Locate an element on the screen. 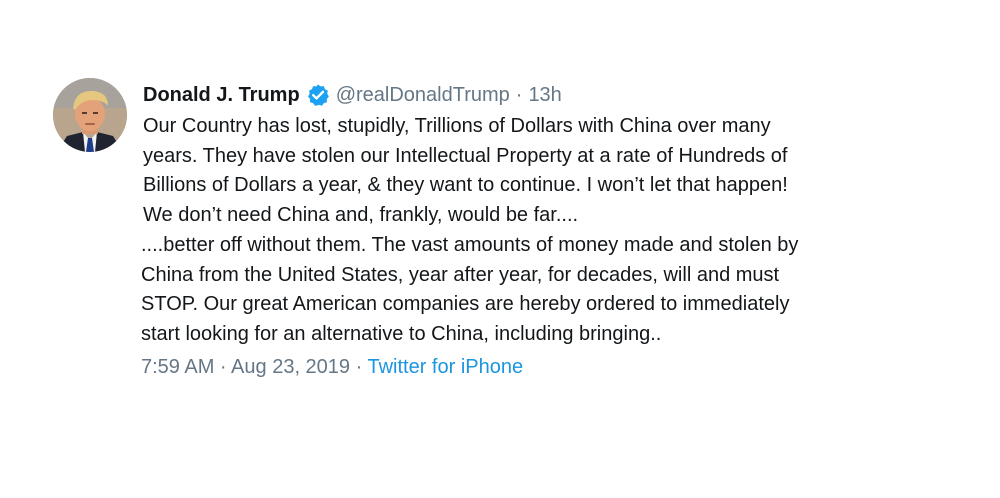 This screenshot has height=498, width=1000. avatar-image is located at coordinates (90, 115).